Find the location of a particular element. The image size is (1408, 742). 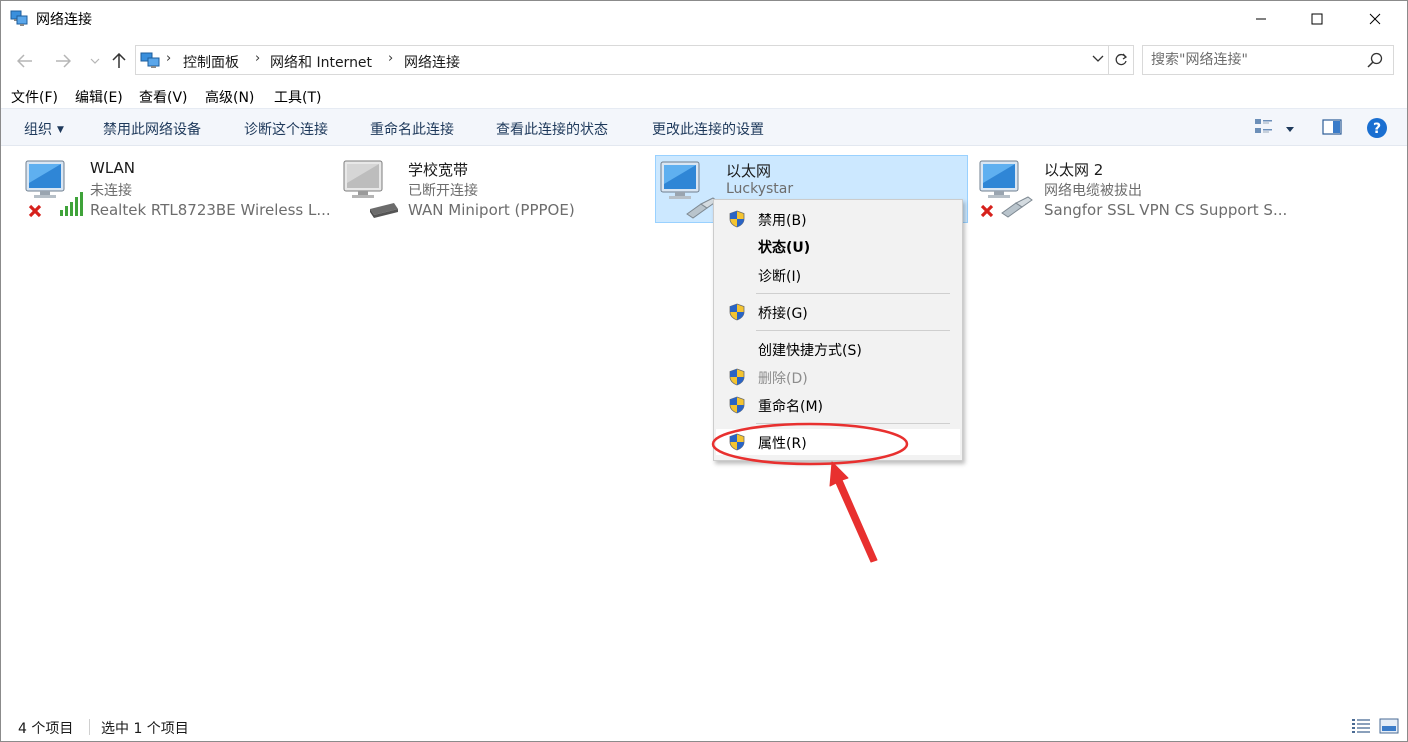

disable-device-button: 禁用此网络设备 is located at coordinates (152, 129).